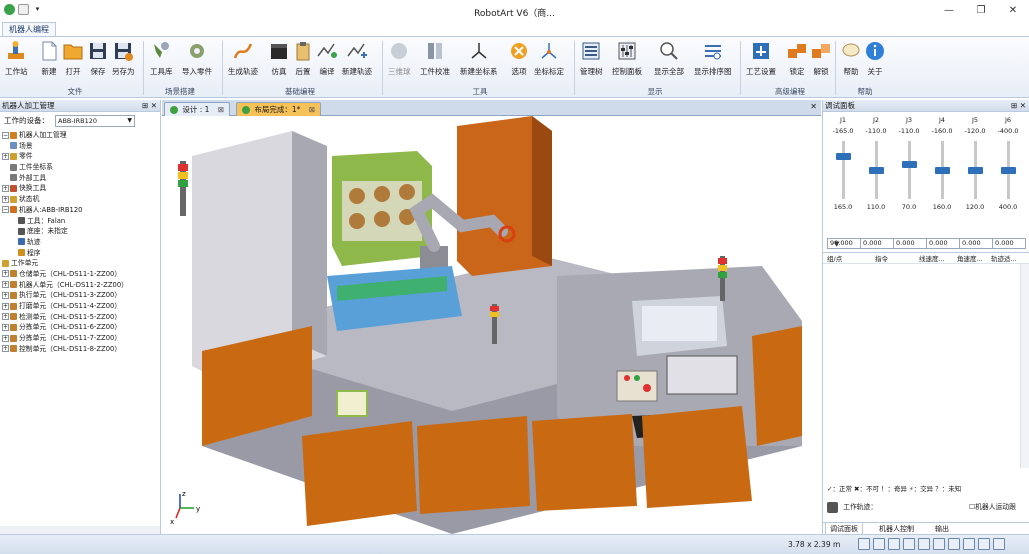  Describe the element at coordinates (80, 306) in the screenshot. I see `tree-item: + 打磨单元（CHL-DS11-4-ZZ00）` at that location.